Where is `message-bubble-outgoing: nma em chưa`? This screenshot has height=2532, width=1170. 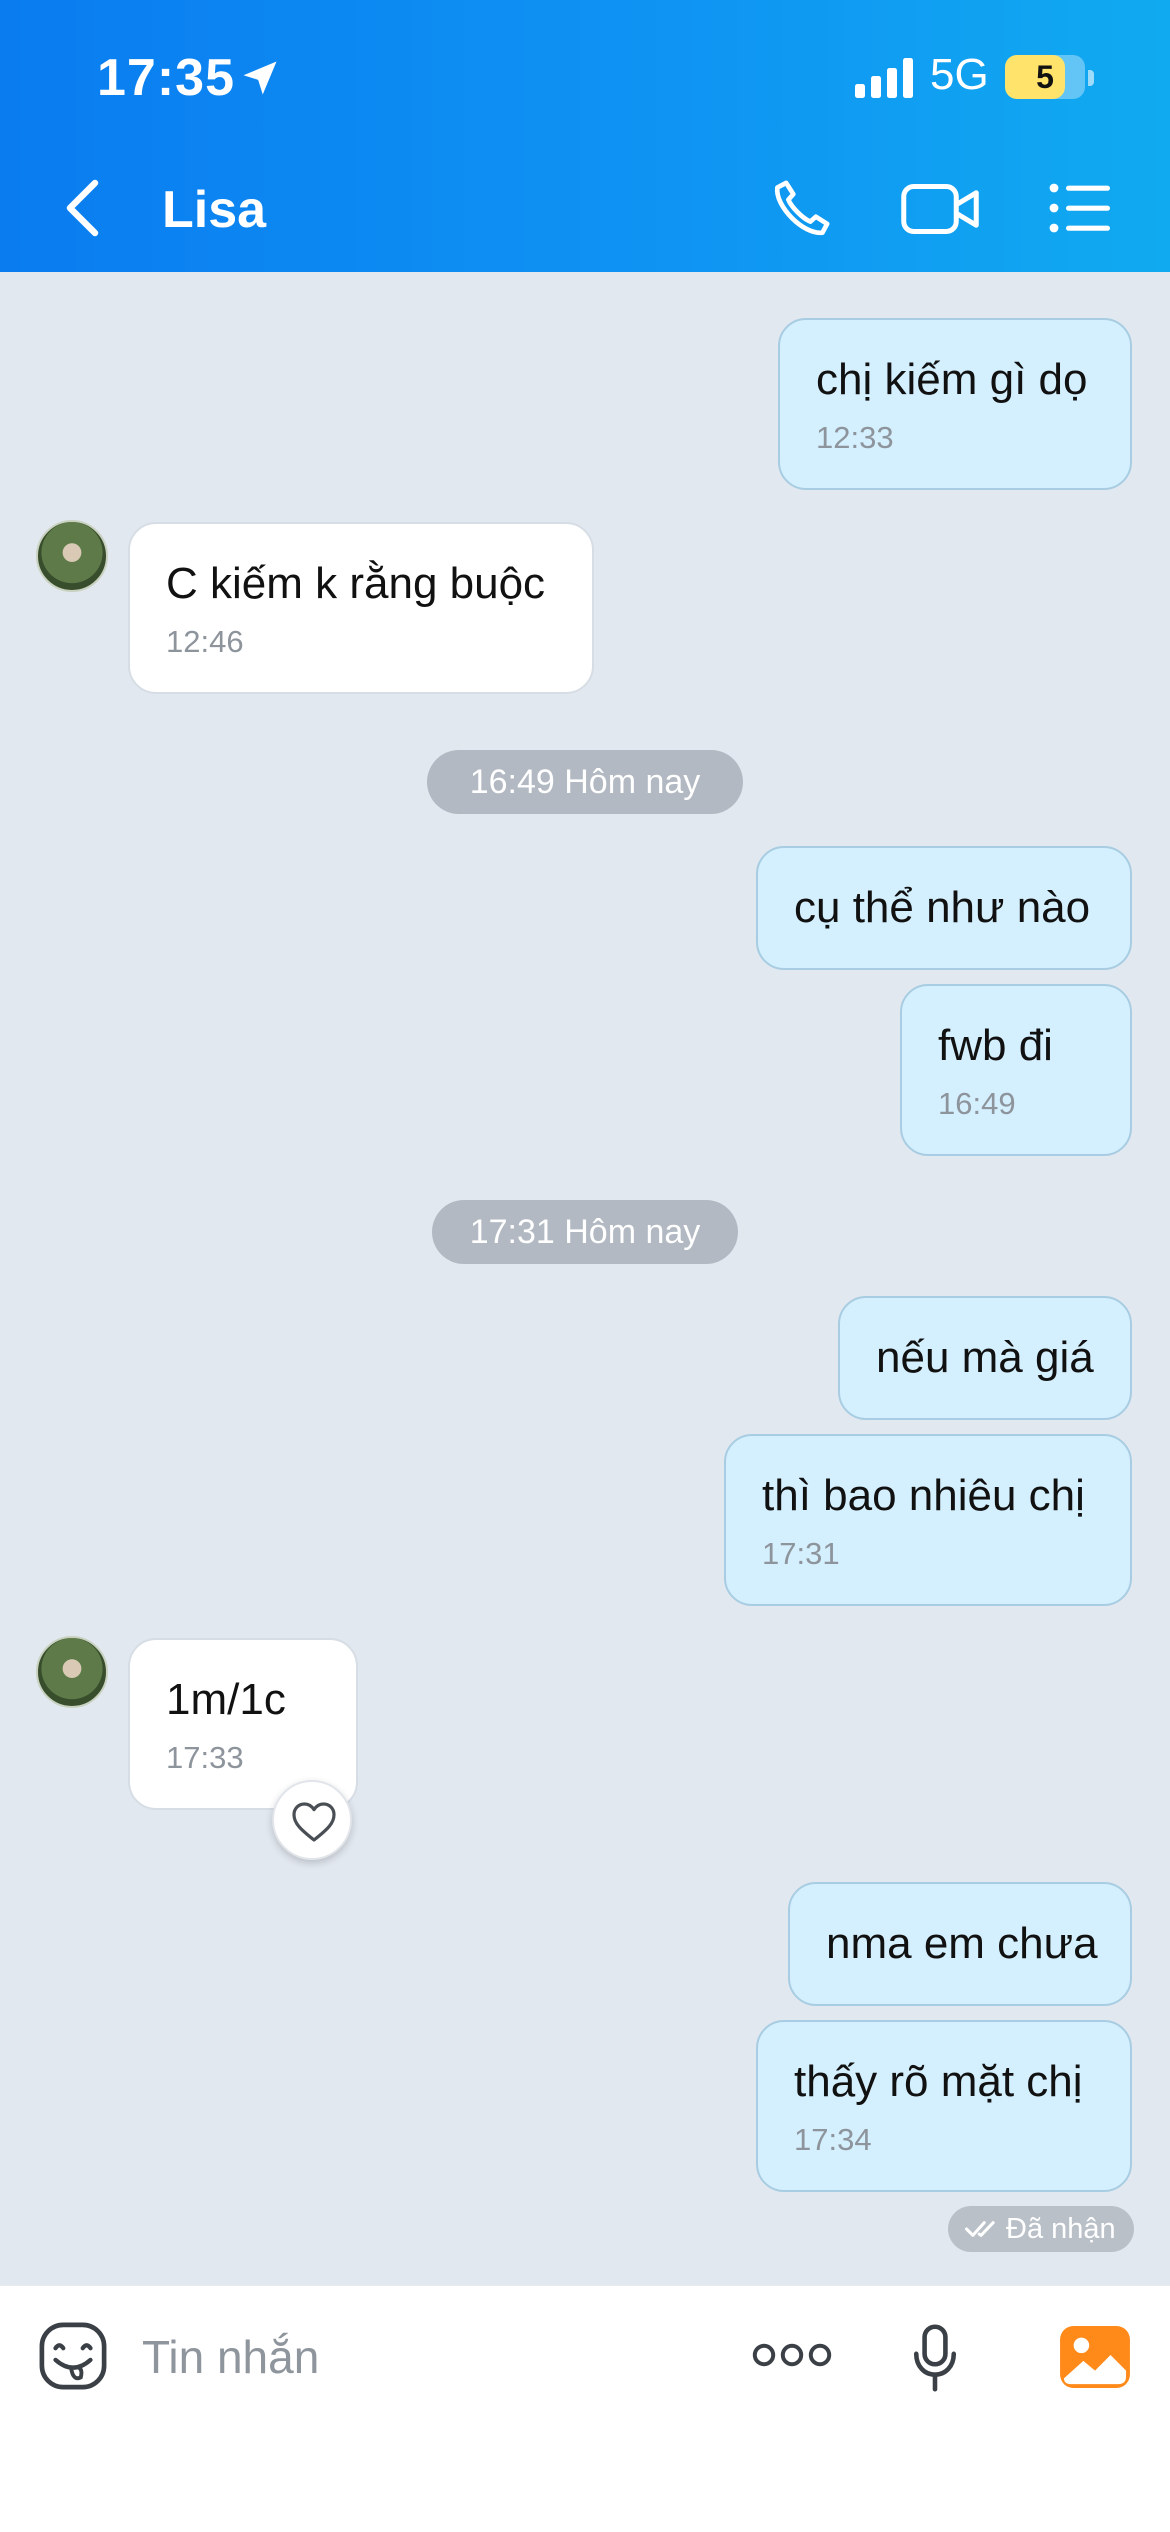 message-bubble-outgoing: nma em chưa is located at coordinates (960, 1944).